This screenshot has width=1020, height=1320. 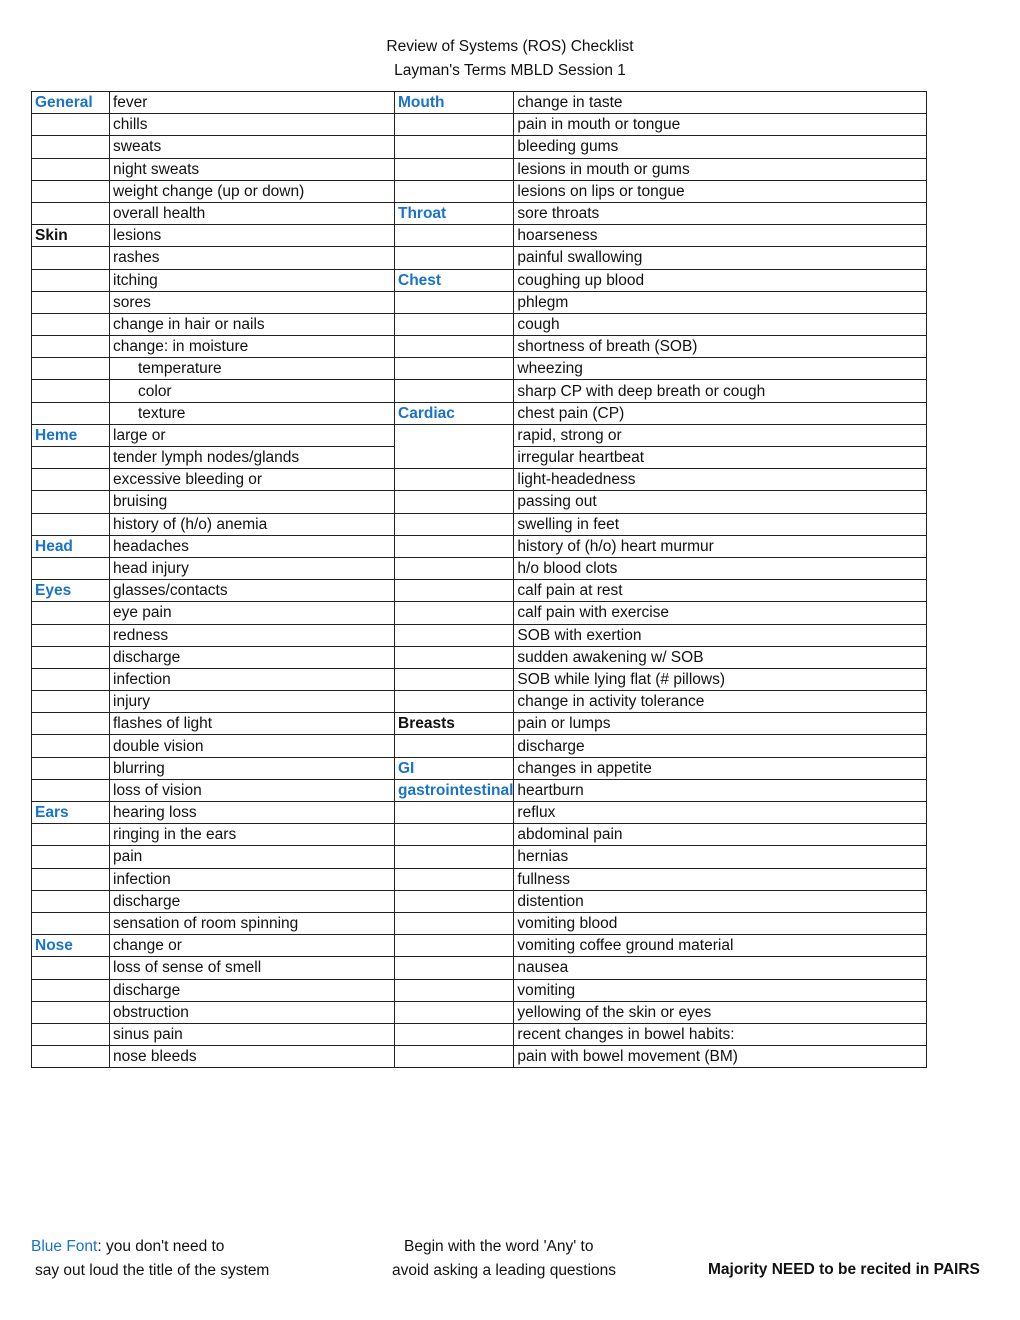 I want to click on symptom-item: sores, so click(x=252, y=302).